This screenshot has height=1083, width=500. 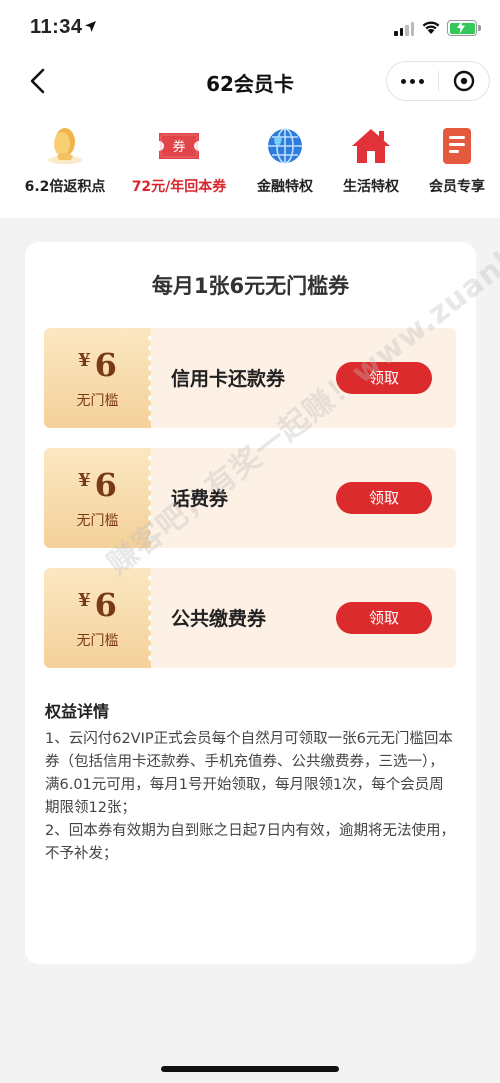 I want to click on status-bar: 11:34, so click(x=250, y=28).